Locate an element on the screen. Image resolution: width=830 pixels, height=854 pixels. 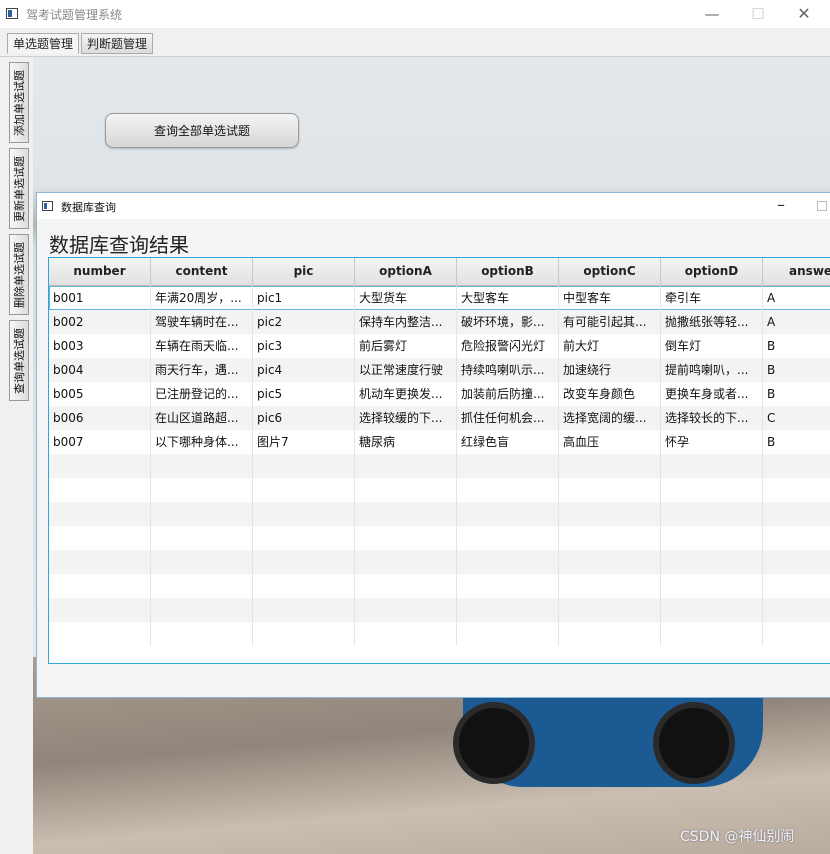
cell-optionB: 大型客车 is located at coordinates (508, 298).